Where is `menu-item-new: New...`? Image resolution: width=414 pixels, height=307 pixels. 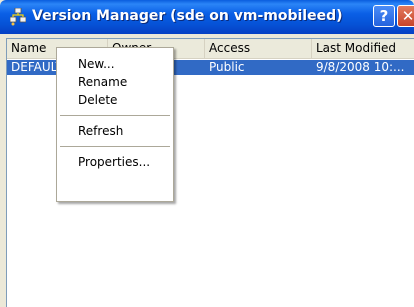 menu-item-new: New... is located at coordinates (115, 64).